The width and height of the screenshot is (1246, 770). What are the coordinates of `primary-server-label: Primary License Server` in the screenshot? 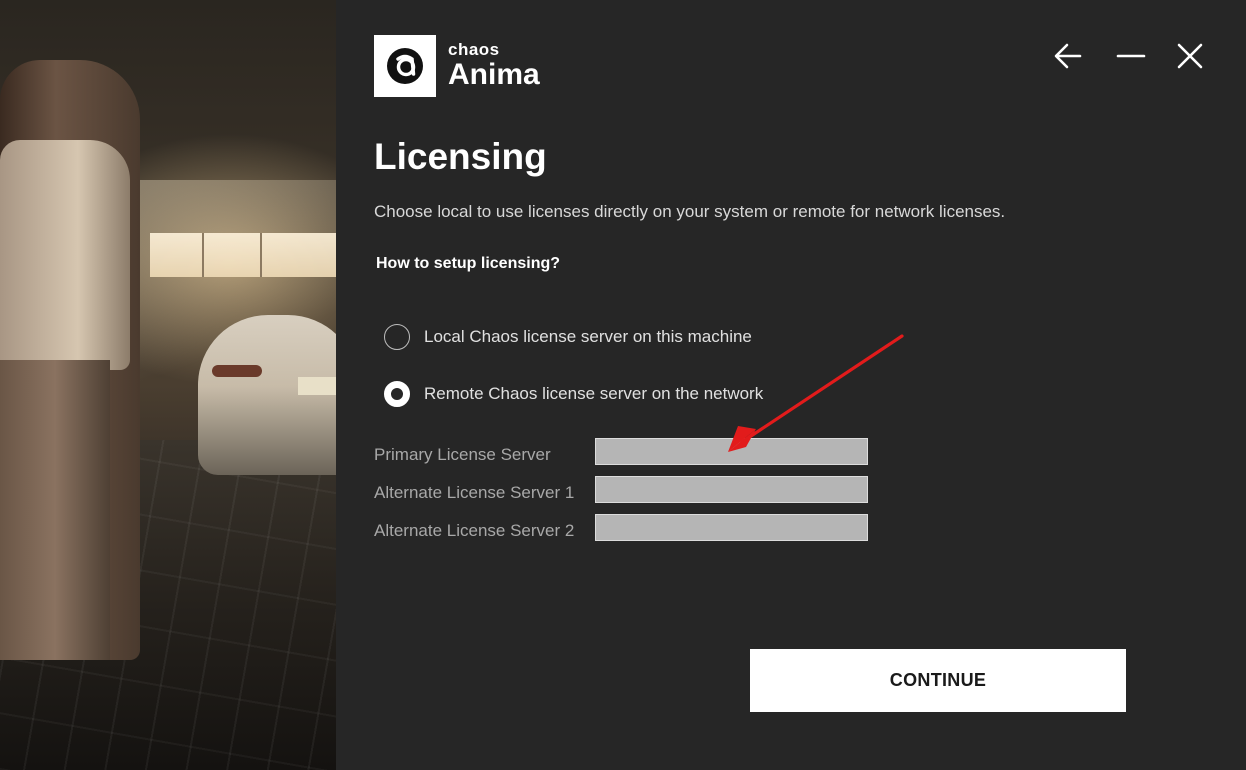 It's located at (462, 454).